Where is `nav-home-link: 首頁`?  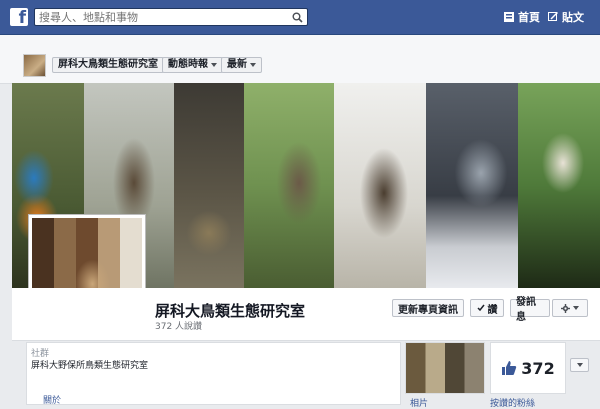 nav-home-link: 首頁 is located at coordinates (522, 17).